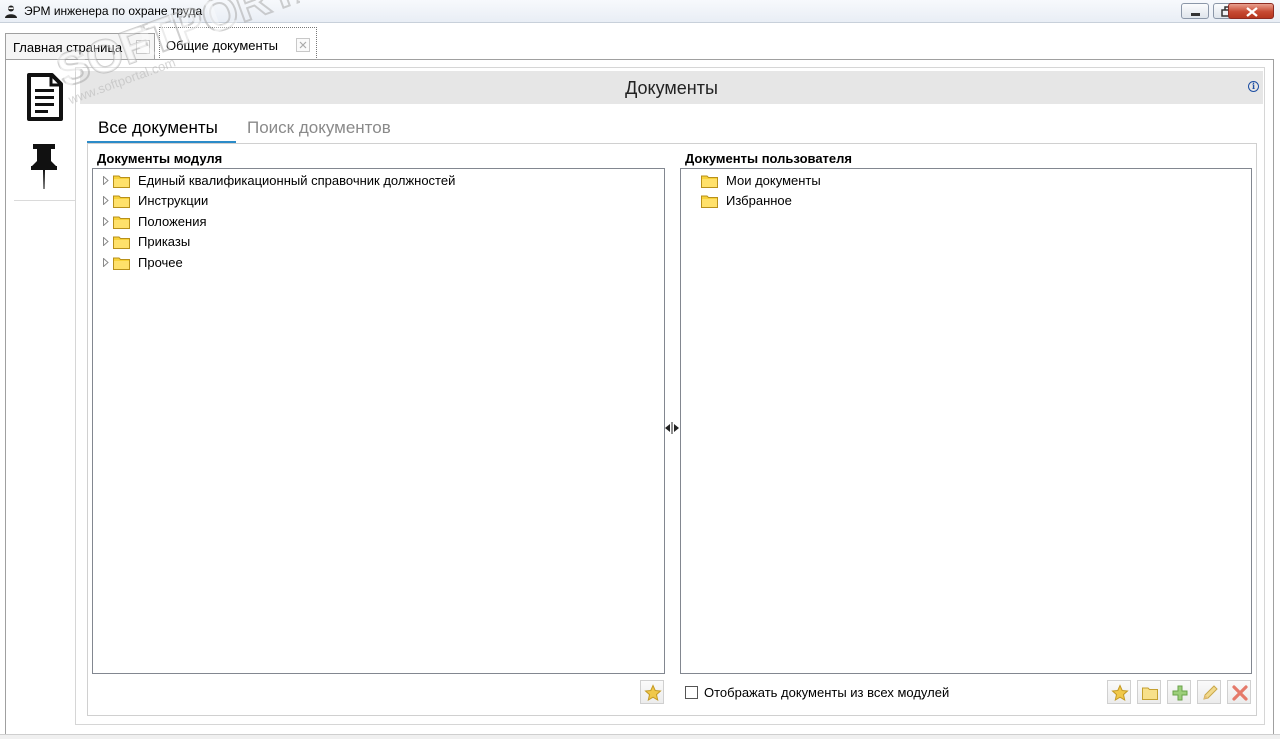 Image resolution: width=1280 pixels, height=739 pixels. I want to click on close-icon, so click(1252, 12).